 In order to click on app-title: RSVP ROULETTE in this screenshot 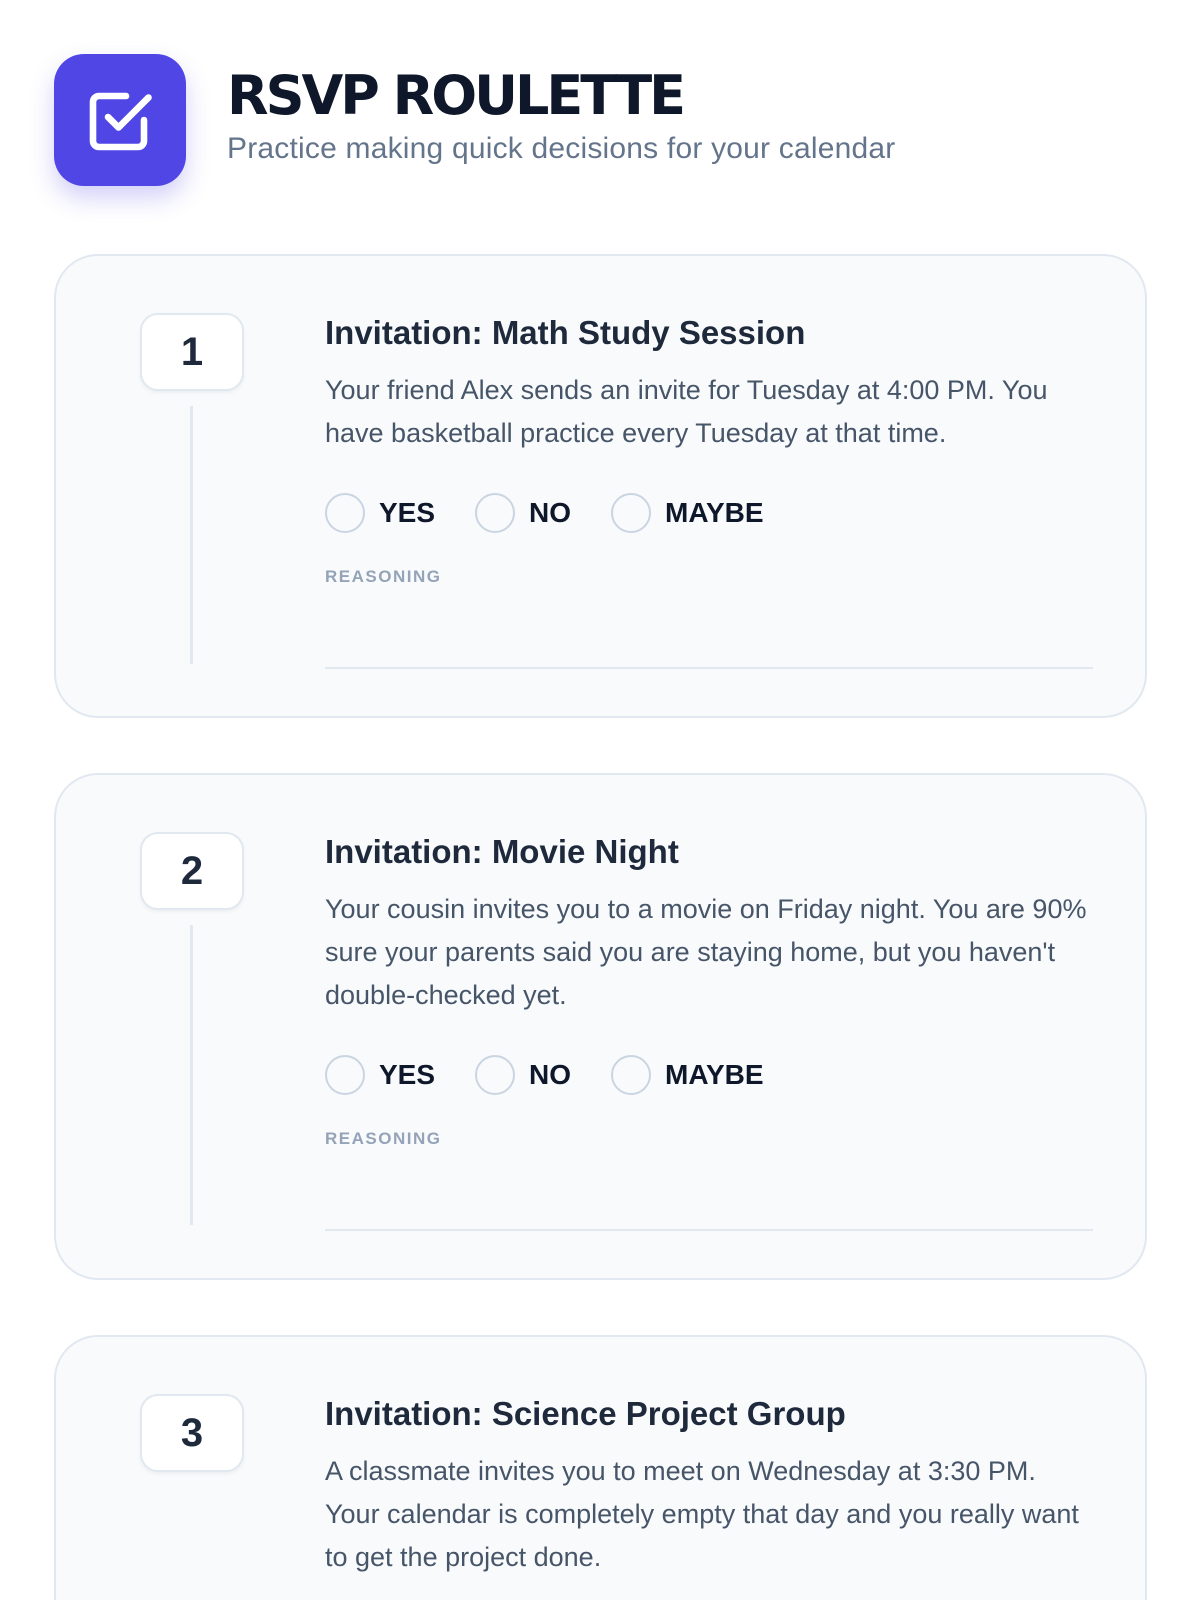, I will do `click(456, 96)`.